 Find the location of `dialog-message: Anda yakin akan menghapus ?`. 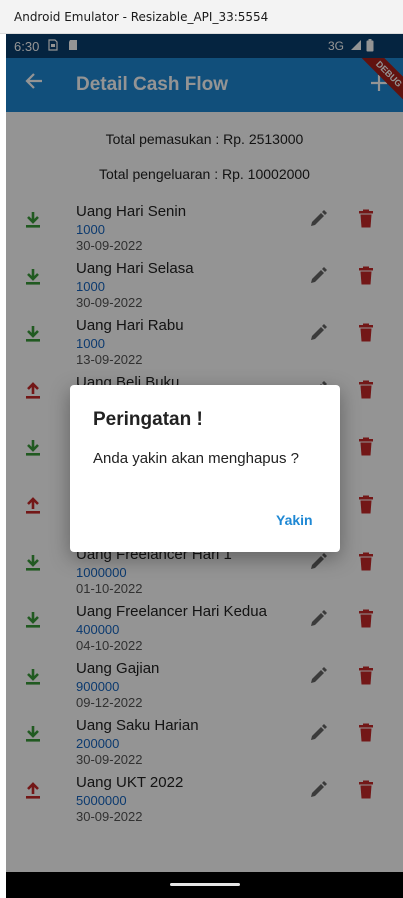

dialog-message: Anda yakin akan menghapus ? is located at coordinates (196, 458).